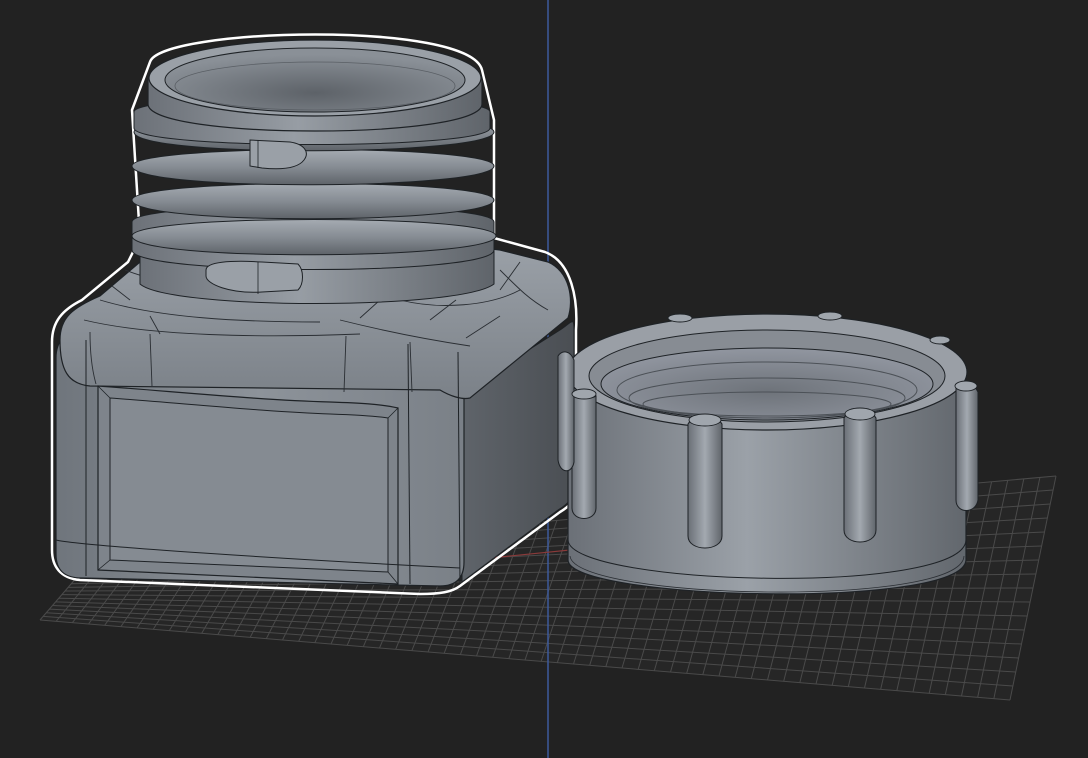 The width and height of the screenshot is (1088, 758). Describe the element at coordinates (249, 485) in the screenshot. I see `label-panel-inner` at that location.